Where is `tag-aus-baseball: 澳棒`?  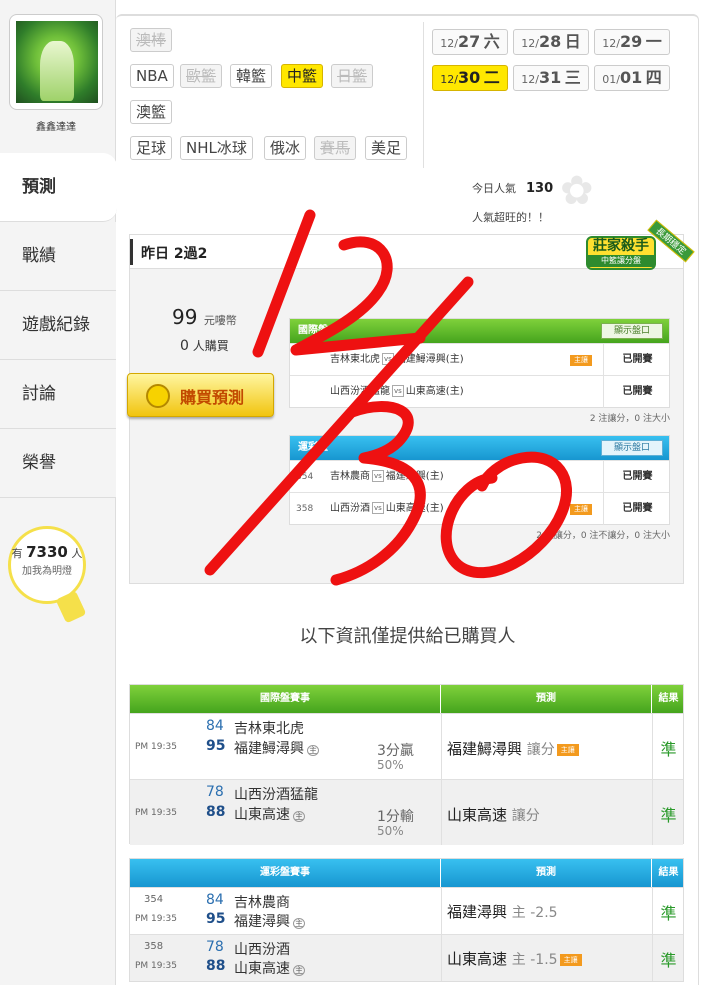
tag-aus-baseball: 澳棒 is located at coordinates (151, 40).